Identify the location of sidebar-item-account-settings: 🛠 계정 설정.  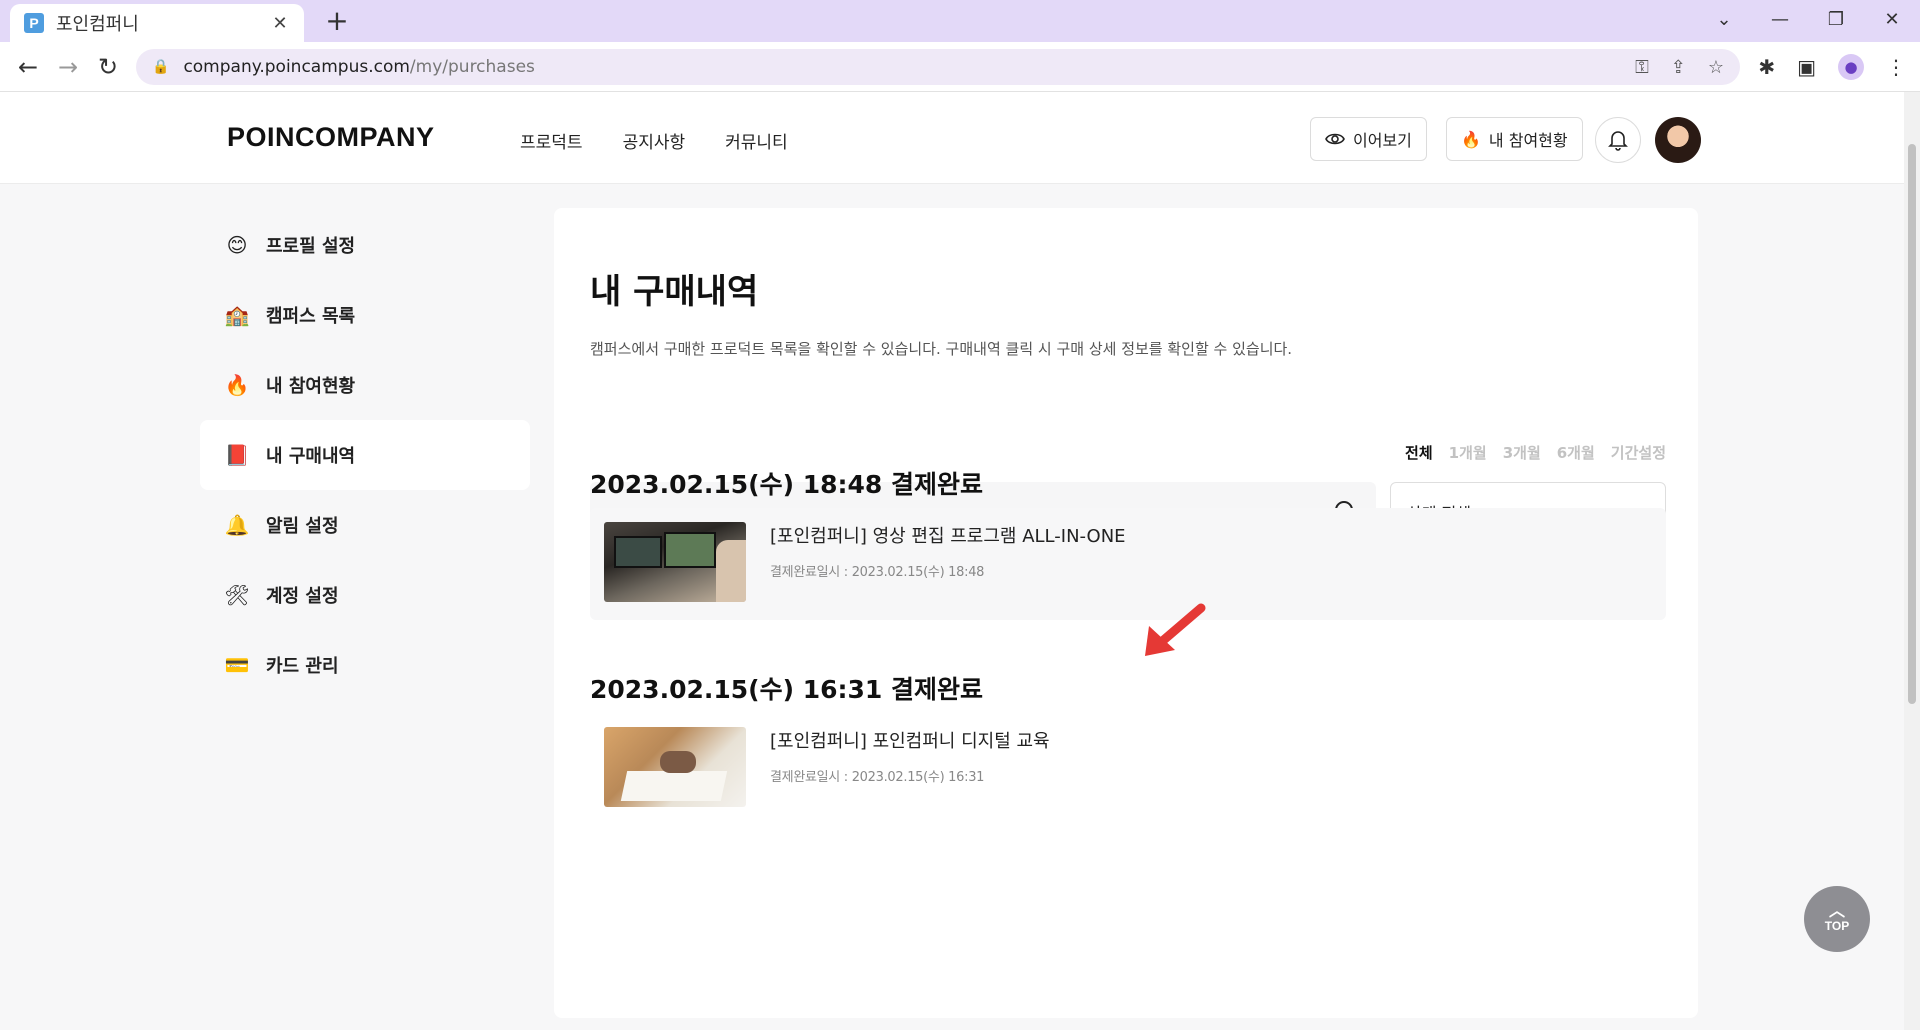
(365, 595).